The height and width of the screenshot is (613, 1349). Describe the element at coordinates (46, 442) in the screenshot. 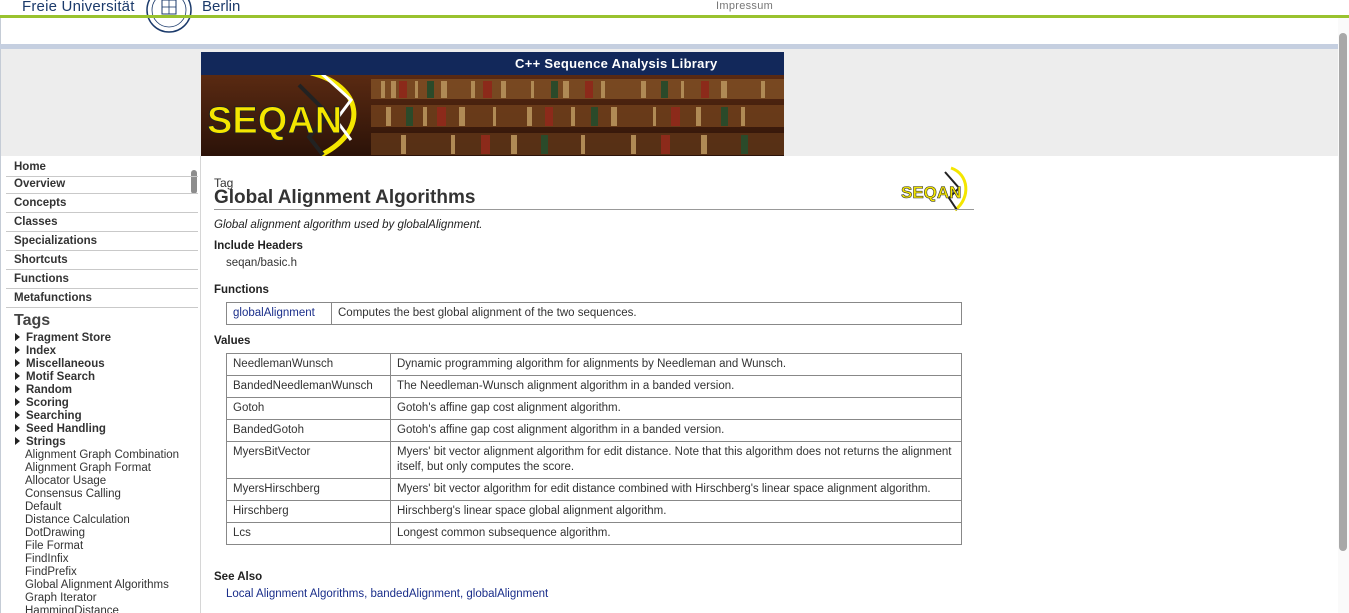

I see `tag-category-label: Strings` at that location.